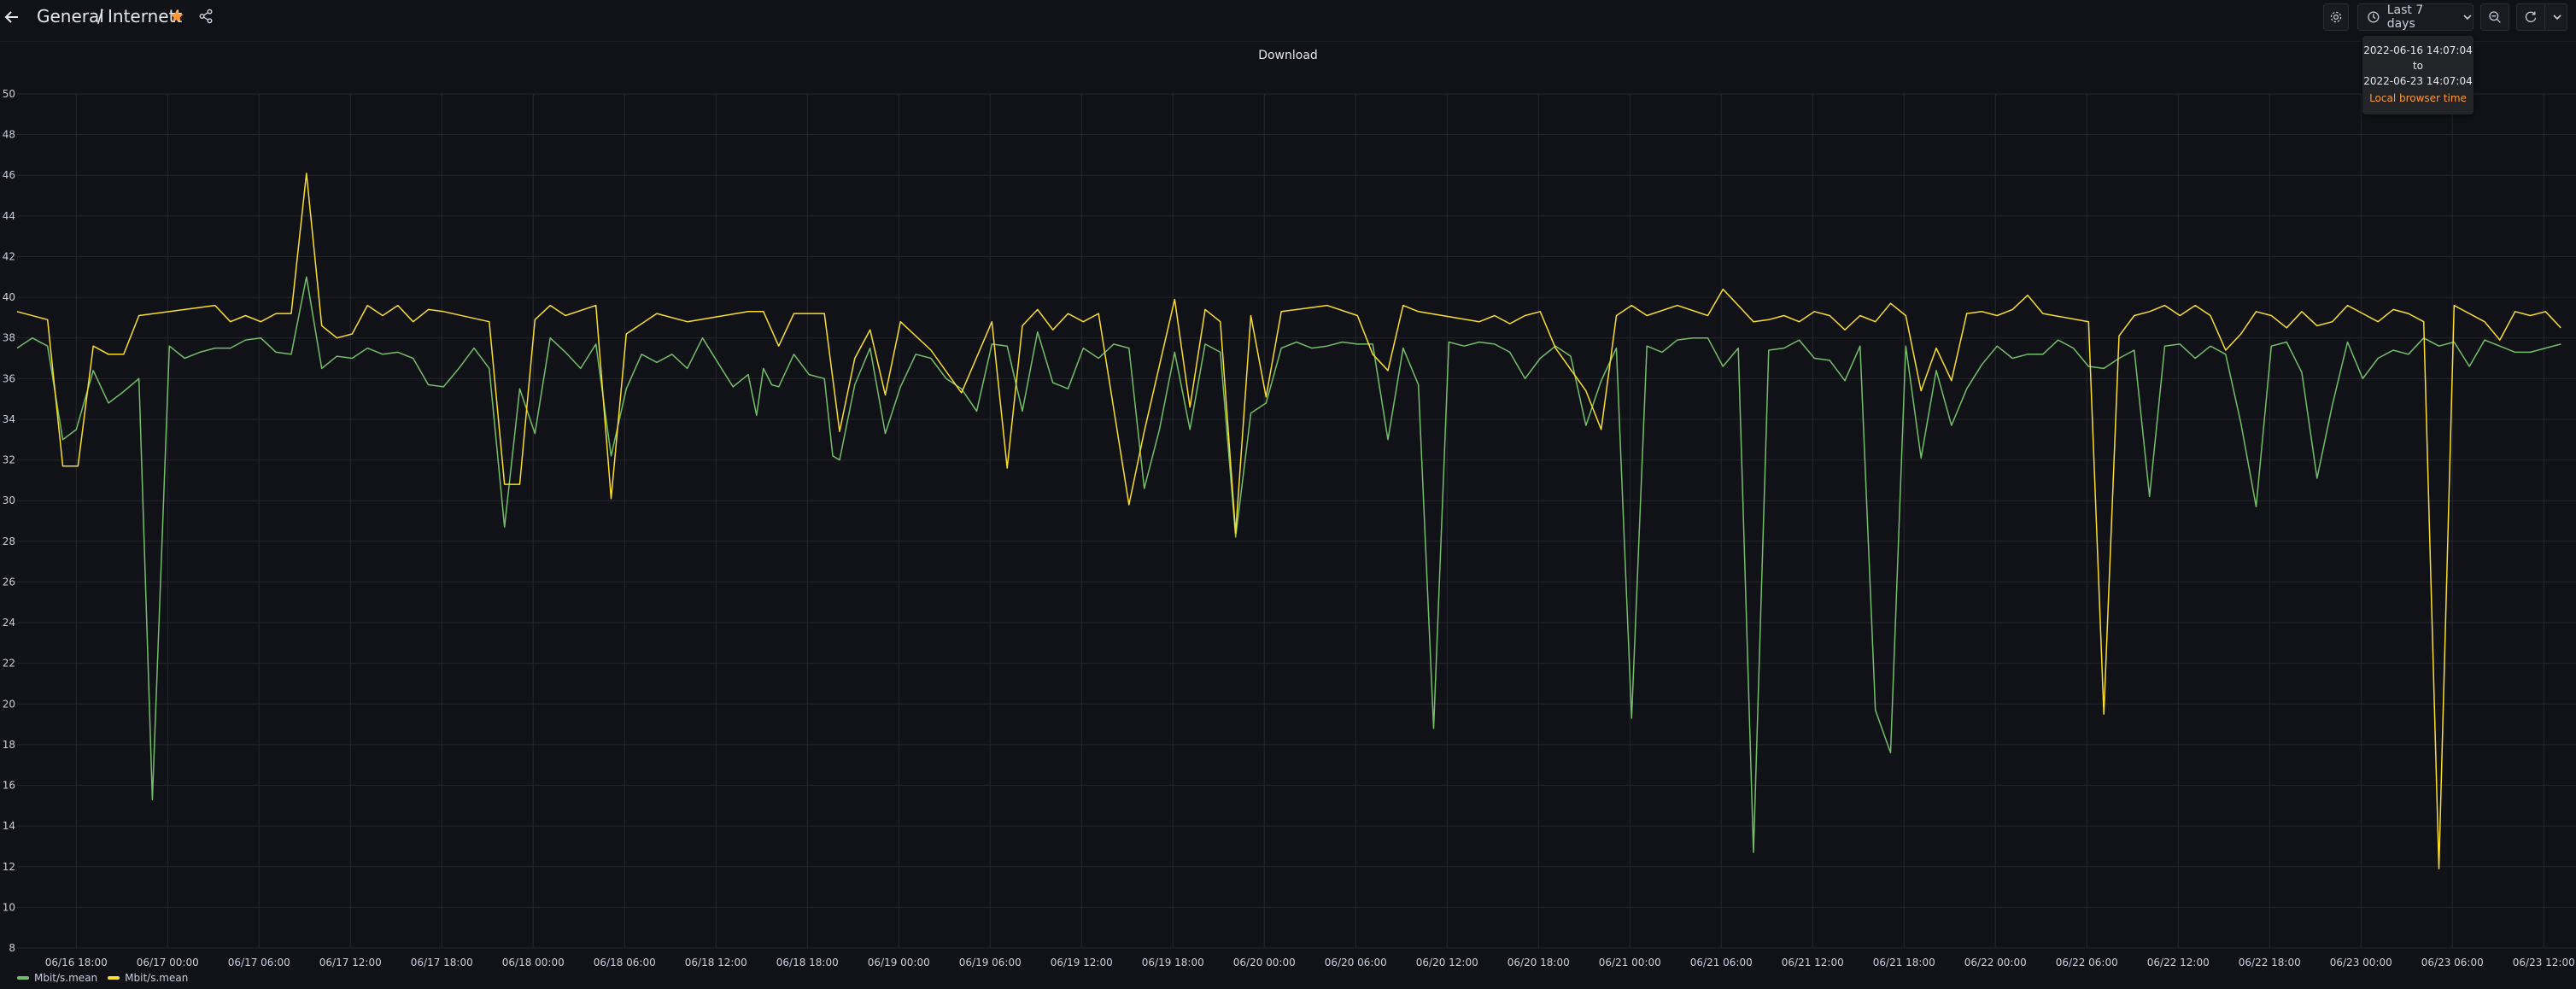 This screenshot has width=2576, height=989. I want to click on tooltip-timezone: Local browser time, so click(2418, 98).